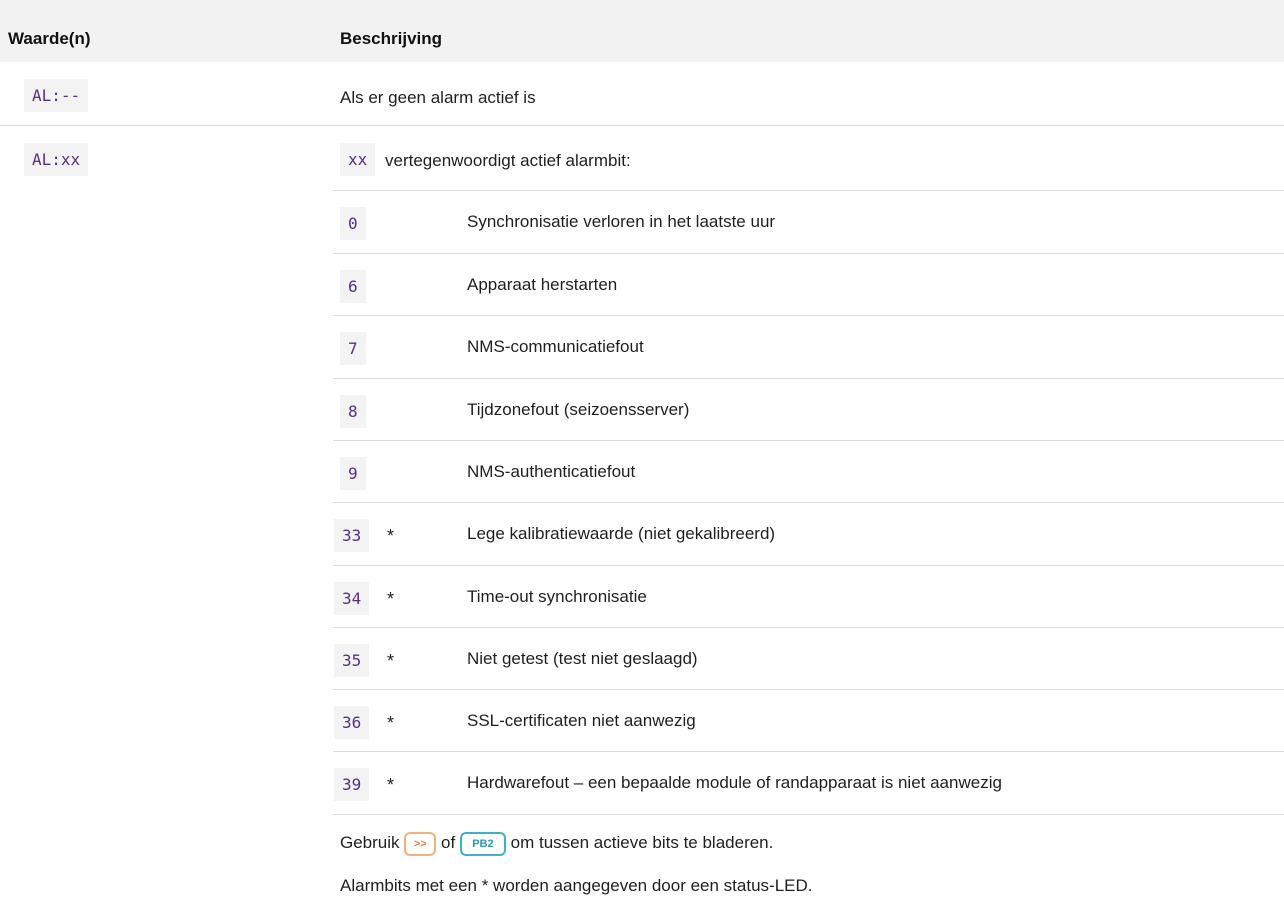 The image size is (1284, 910). What do you see at coordinates (542, 284) in the screenshot?
I see `alarm-bit-description: Apparaat herstarten` at bounding box center [542, 284].